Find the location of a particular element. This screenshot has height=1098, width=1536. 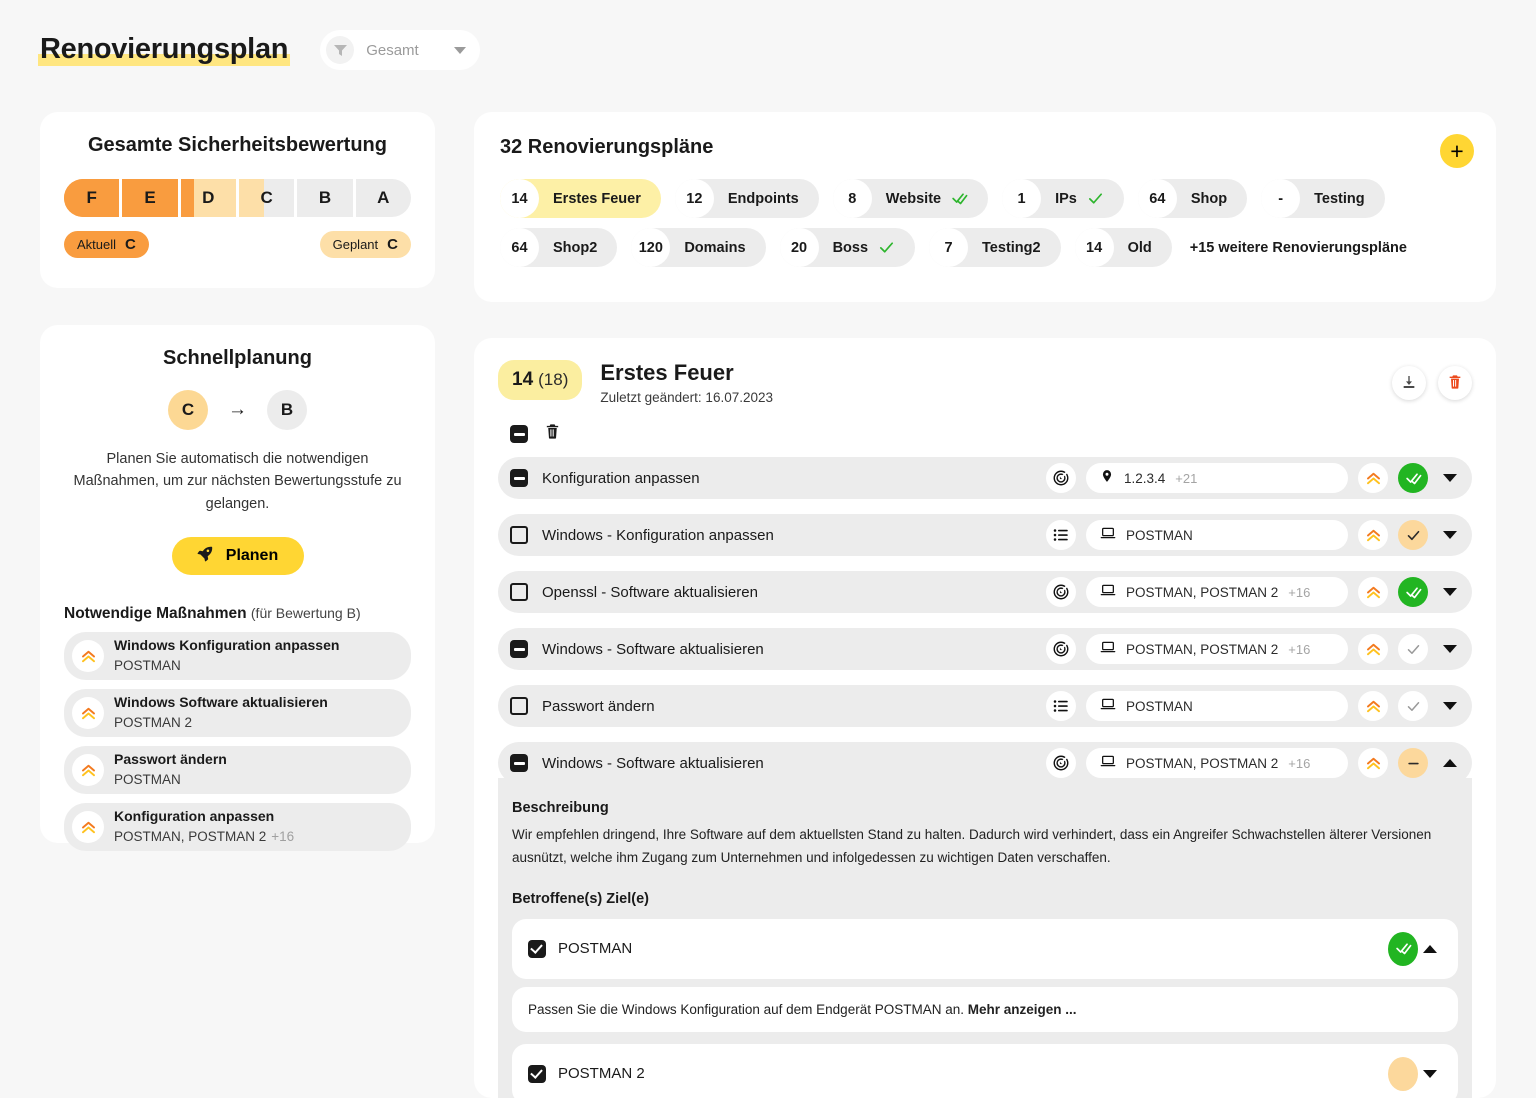

plan-chip-ips: 1 IPs is located at coordinates (1063, 198).